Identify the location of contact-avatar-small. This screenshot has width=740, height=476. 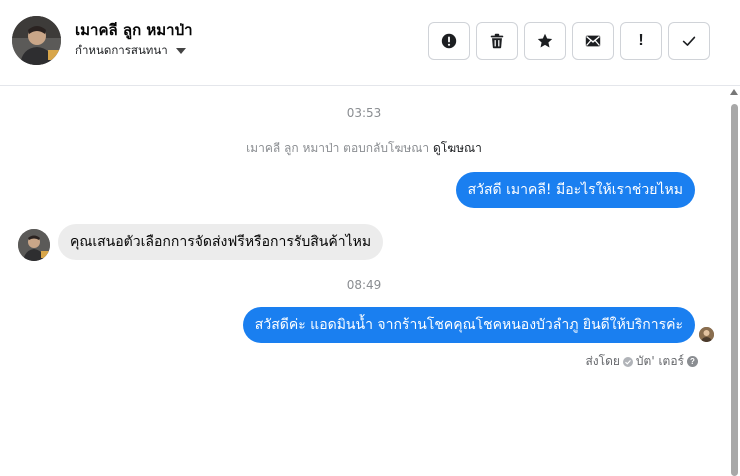
(34, 245).